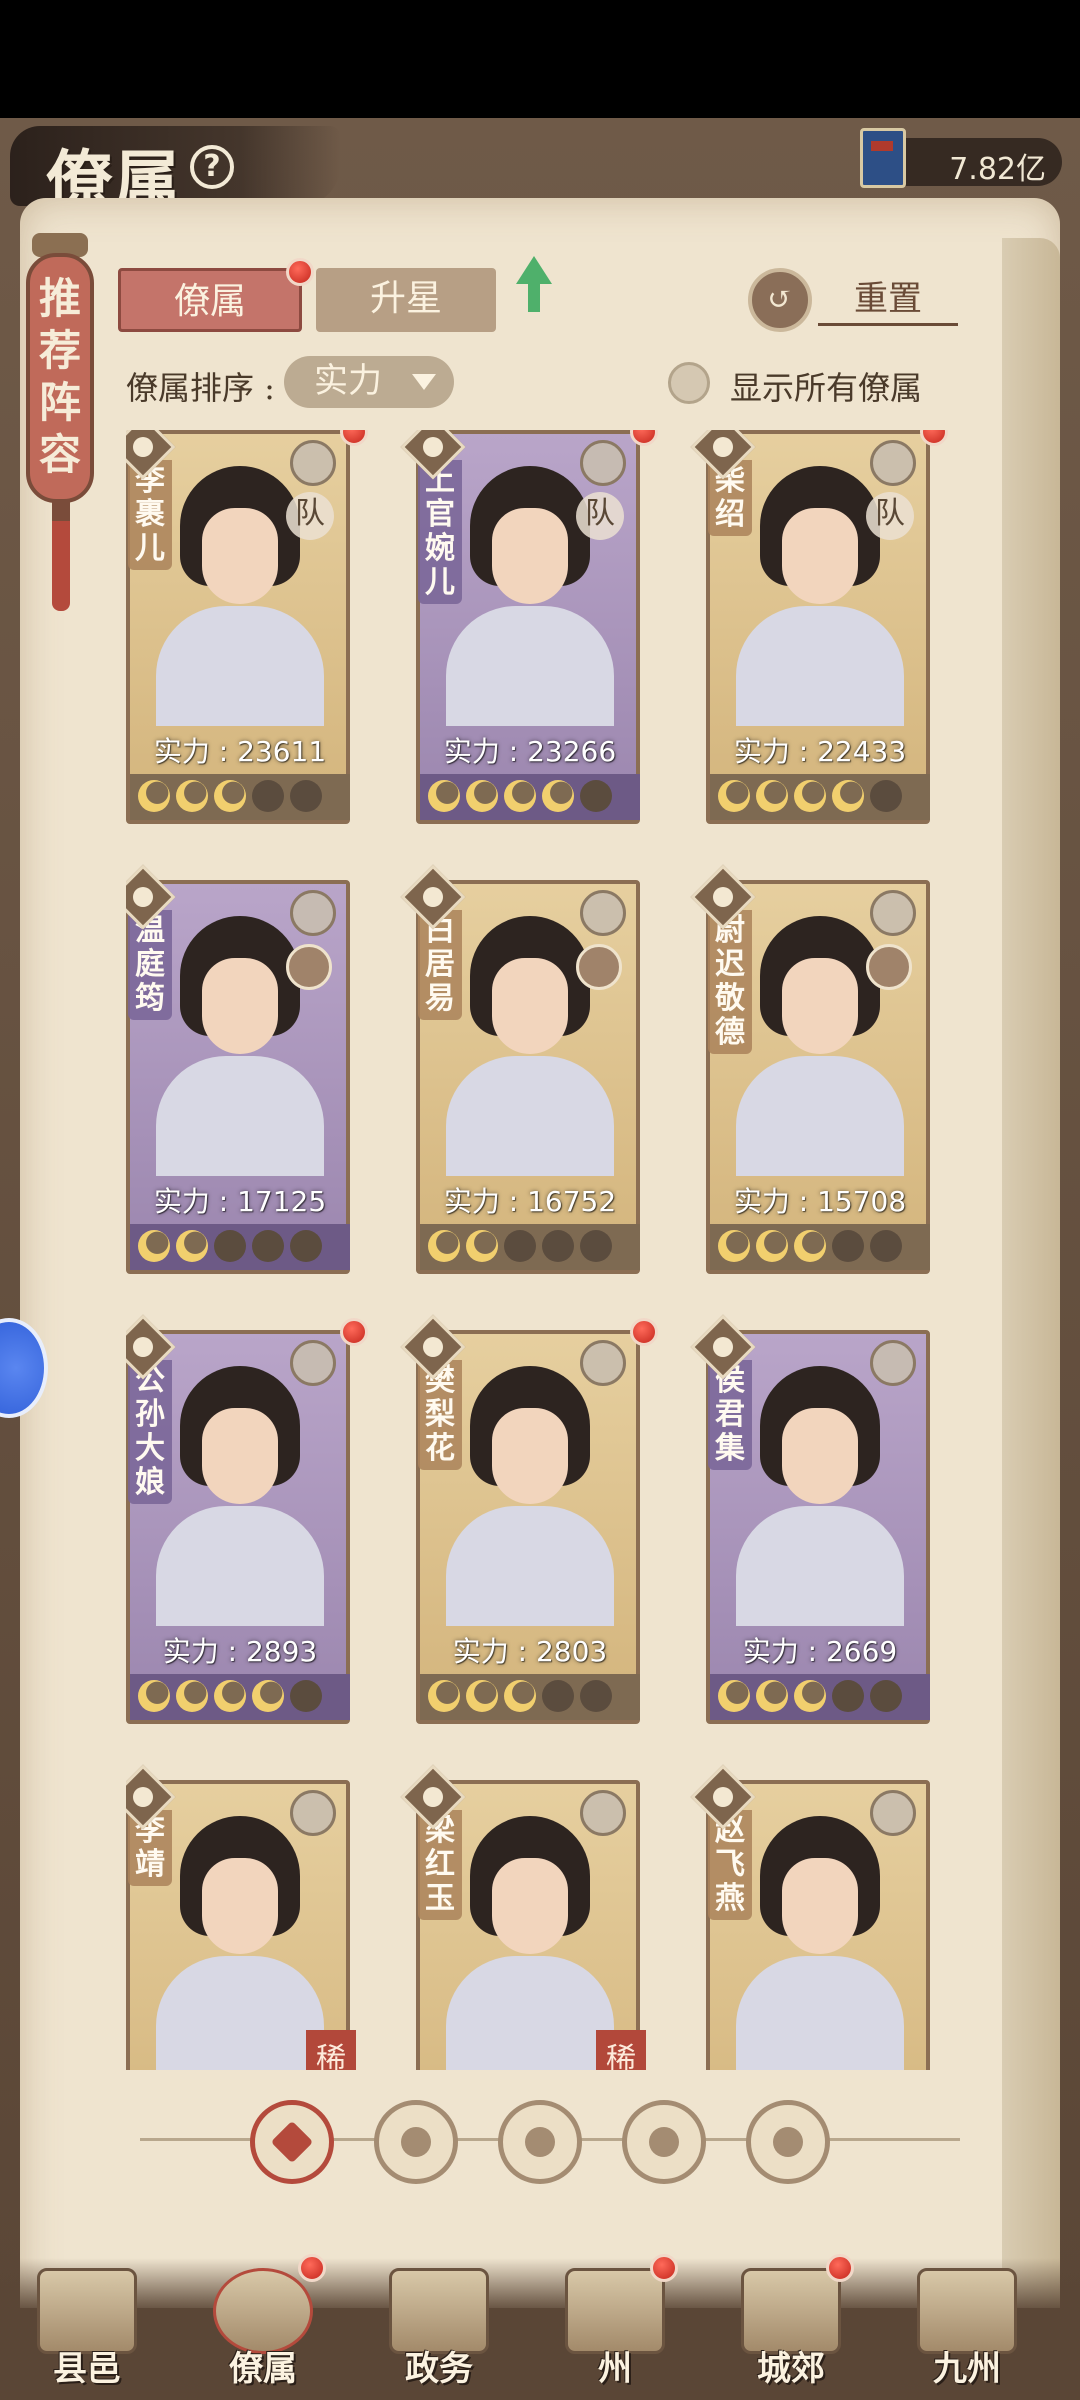 Image resolution: width=1080 pixels, height=2400 pixels. What do you see at coordinates (292, 2142) in the screenshot?
I see `all-filter-icon` at bounding box center [292, 2142].